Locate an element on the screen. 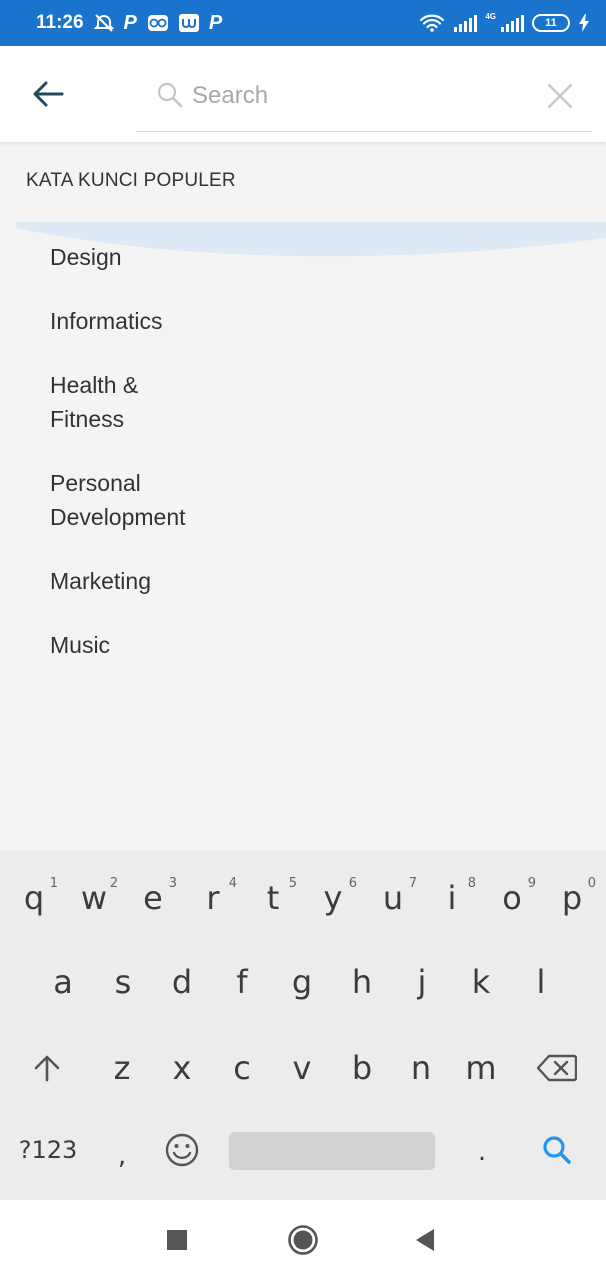 This screenshot has height=1280, width=606. key-hint: 8 is located at coordinates (471, 883).